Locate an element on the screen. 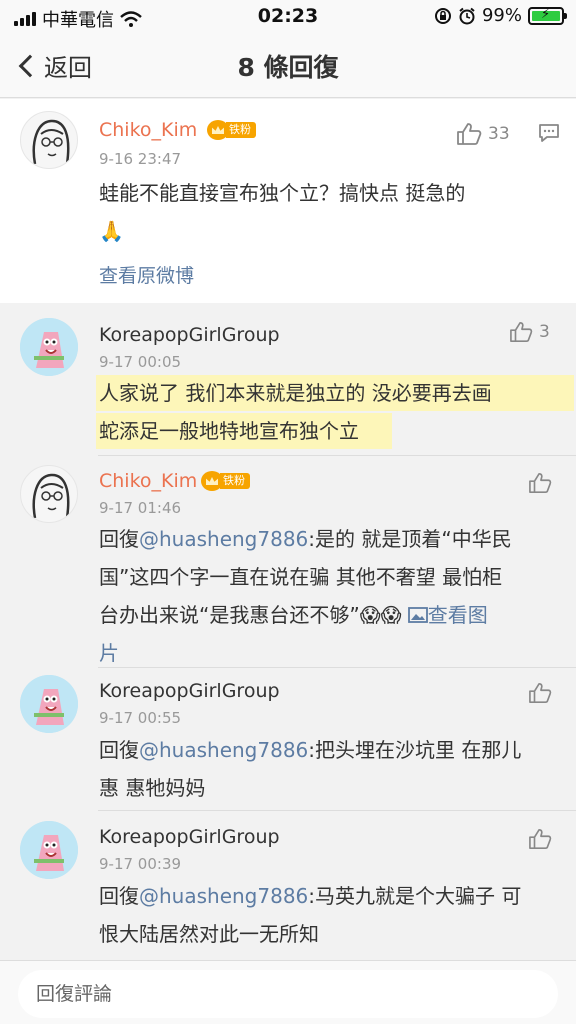 The width and height of the screenshot is (576, 1024). see-original-link: 查看原微博 is located at coordinates (146, 274).